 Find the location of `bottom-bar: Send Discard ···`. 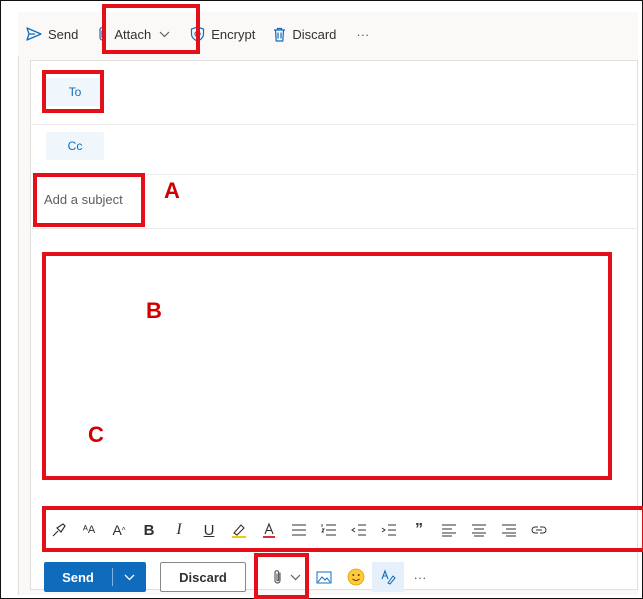

bottom-bar: Send Discard ··· is located at coordinates (240, 577).